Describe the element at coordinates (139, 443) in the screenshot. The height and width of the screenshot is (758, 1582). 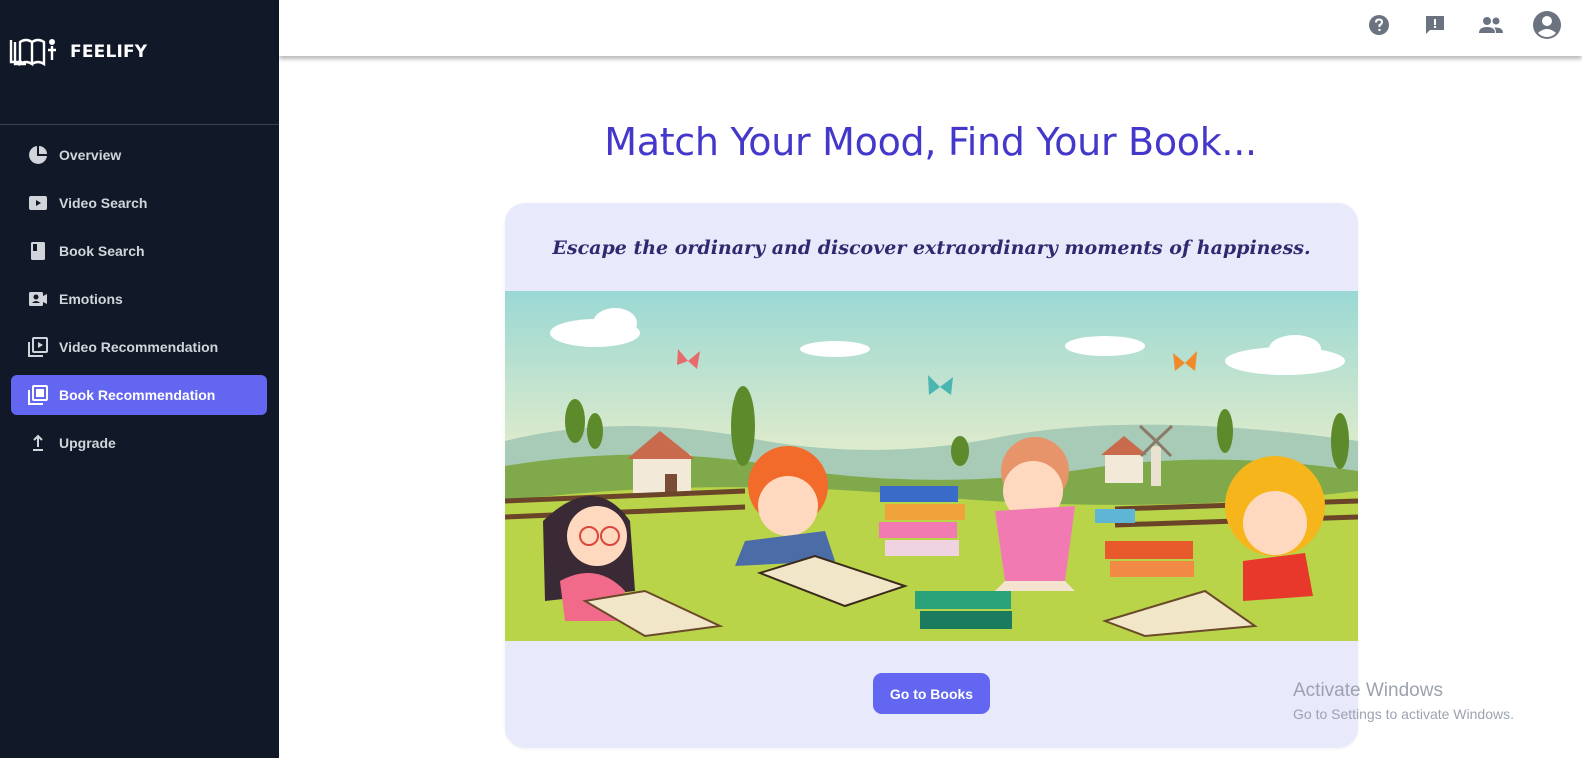
I see `sidebar-item-upgrade: Upgrade` at that location.